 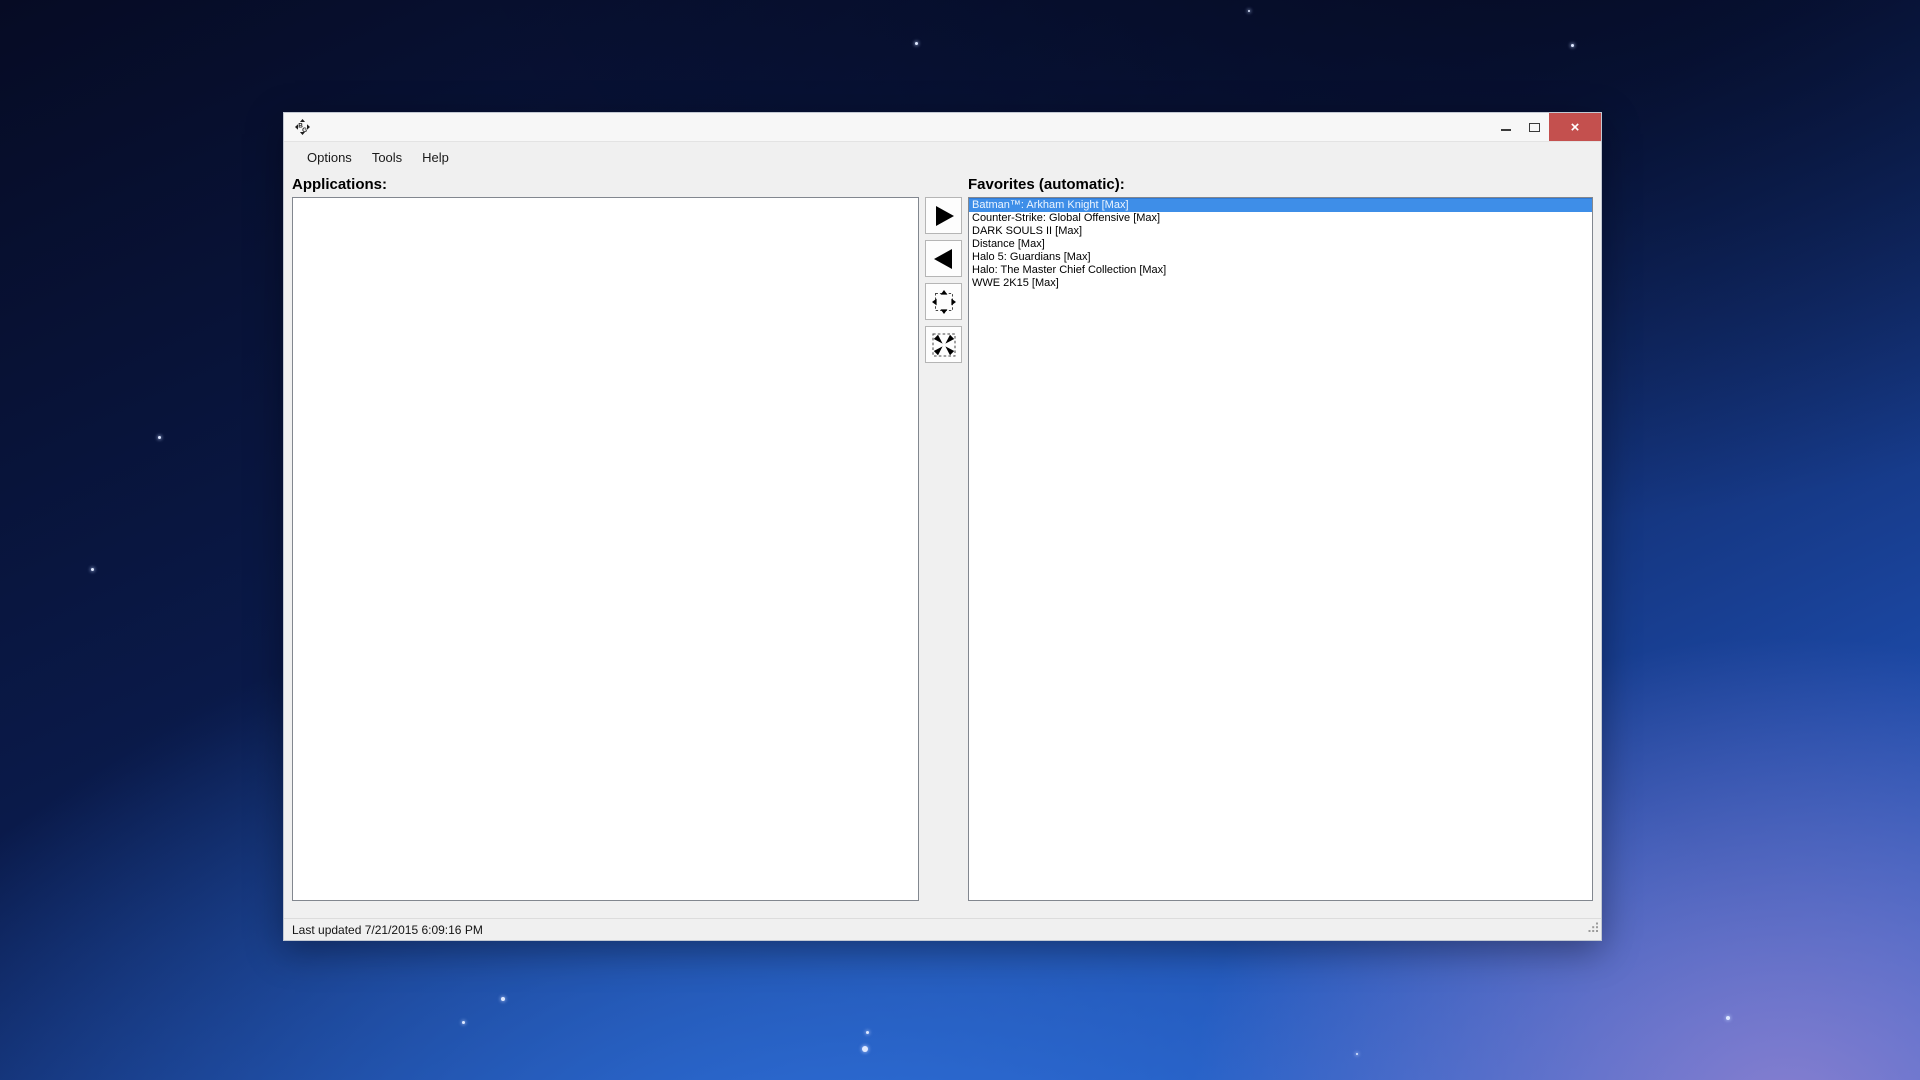 What do you see at coordinates (942, 929) in the screenshot?
I see `statusbar: Last updated 7/21/2015 6:09:16 PM` at bounding box center [942, 929].